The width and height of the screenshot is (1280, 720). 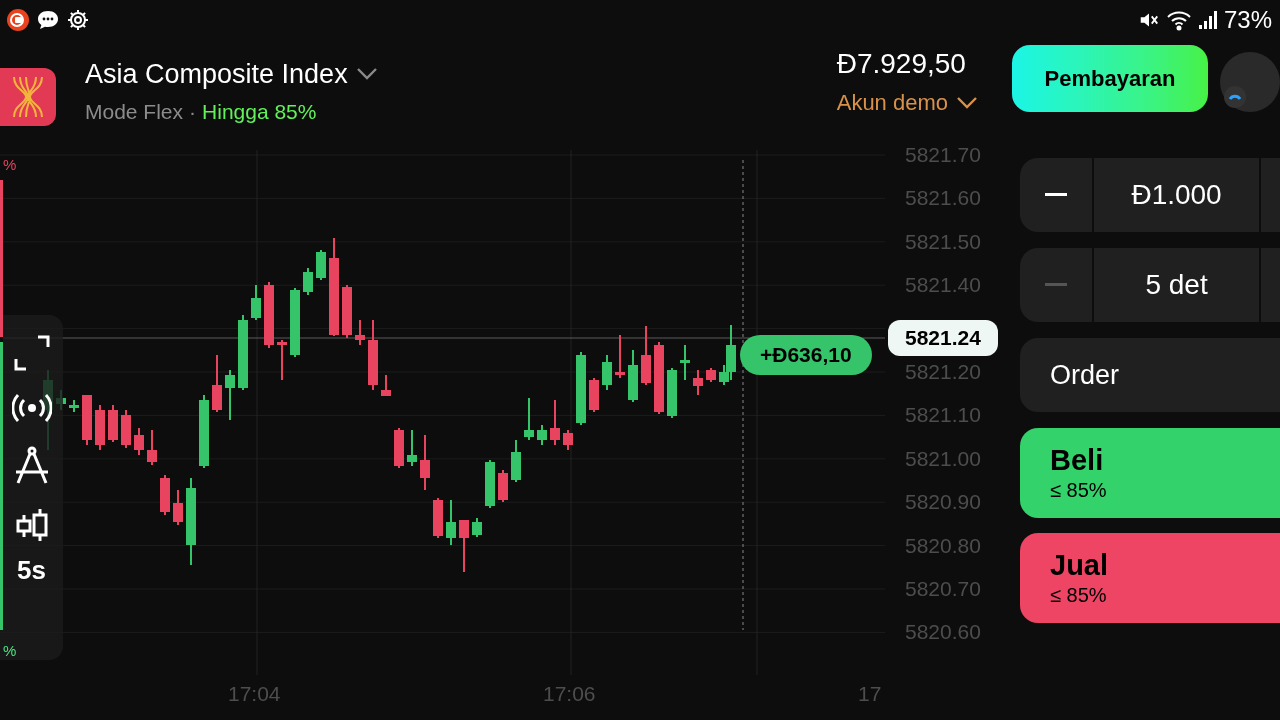 I want to click on price-axis-label: 5821.00, so click(x=943, y=458).